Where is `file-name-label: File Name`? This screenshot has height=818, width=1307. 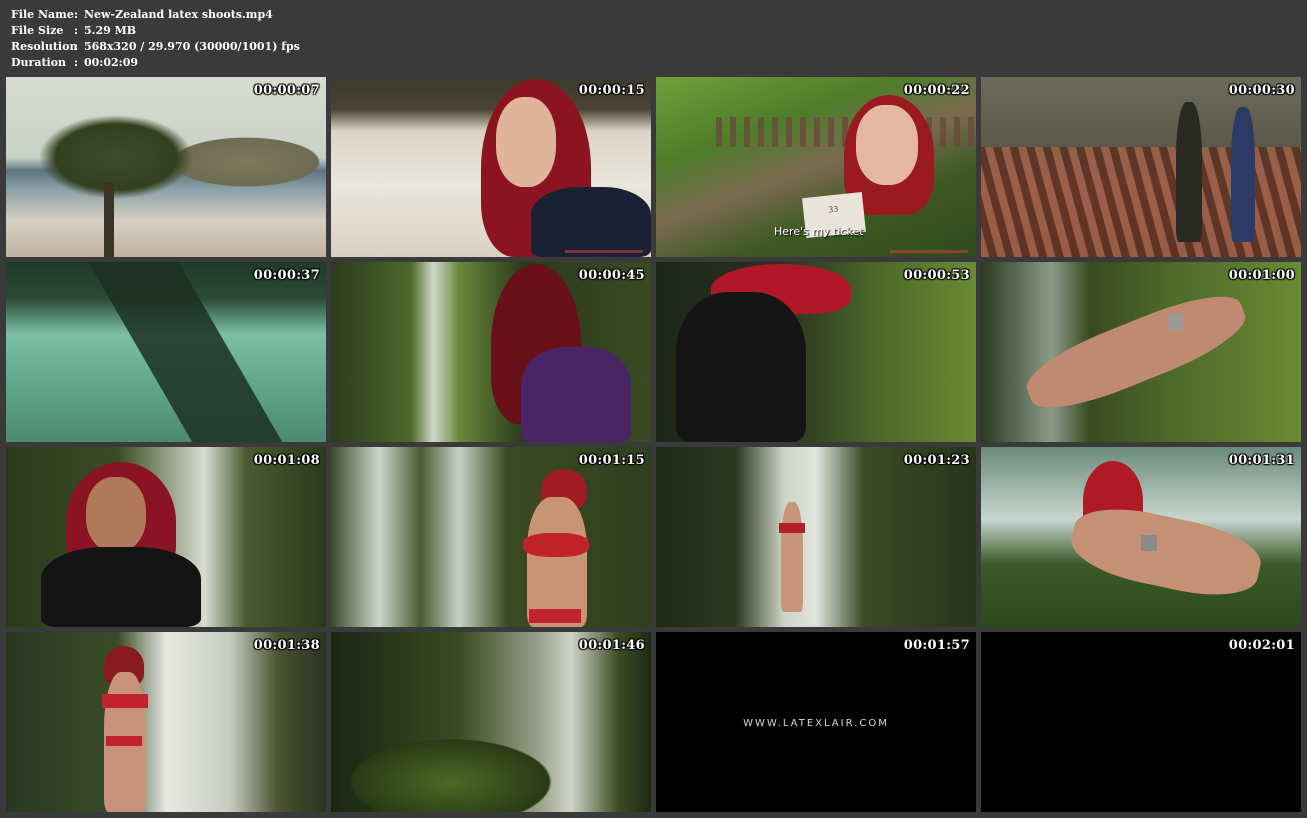 file-name-label: File Name is located at coordinates (42, 14).